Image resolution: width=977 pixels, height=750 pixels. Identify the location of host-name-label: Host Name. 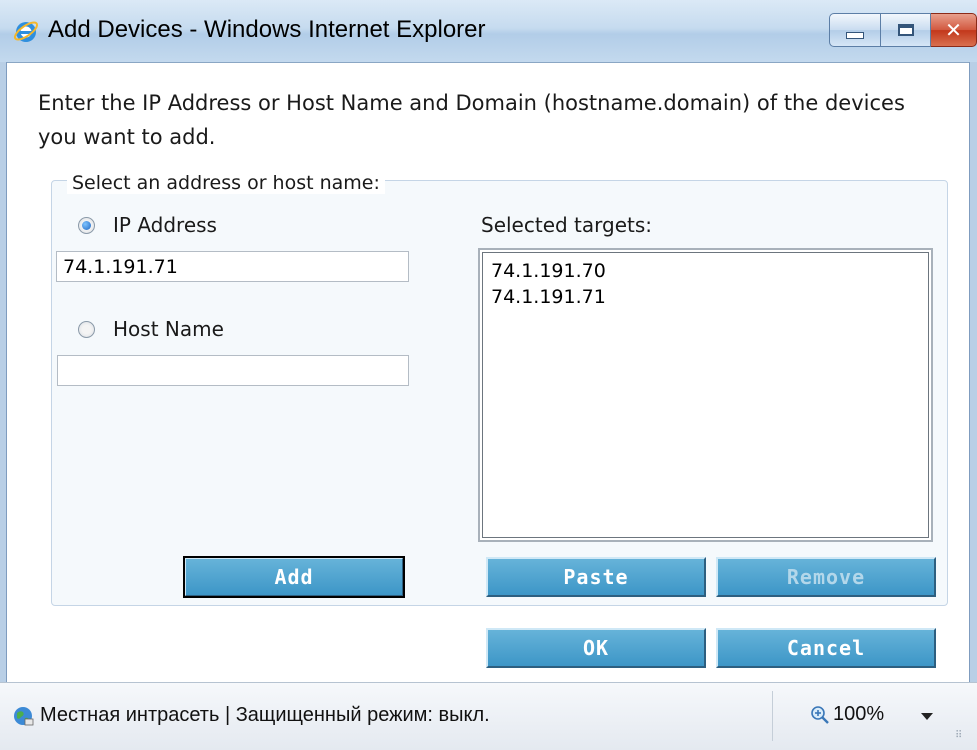
(168, 329).